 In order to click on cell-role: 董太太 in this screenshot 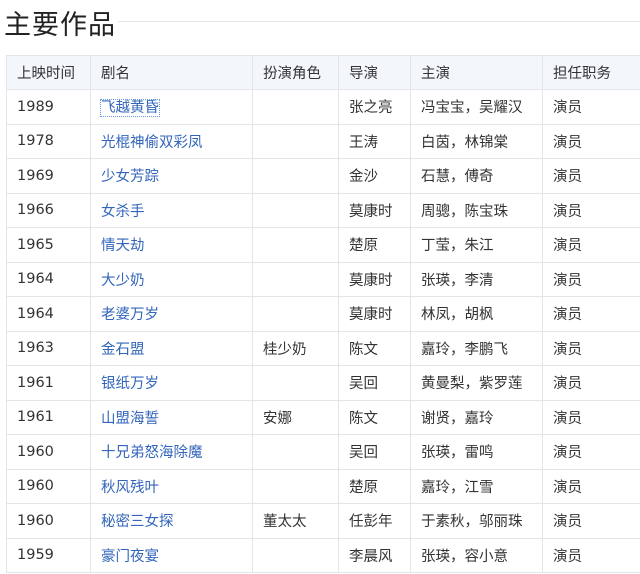, I will do `click(295, 521)`.